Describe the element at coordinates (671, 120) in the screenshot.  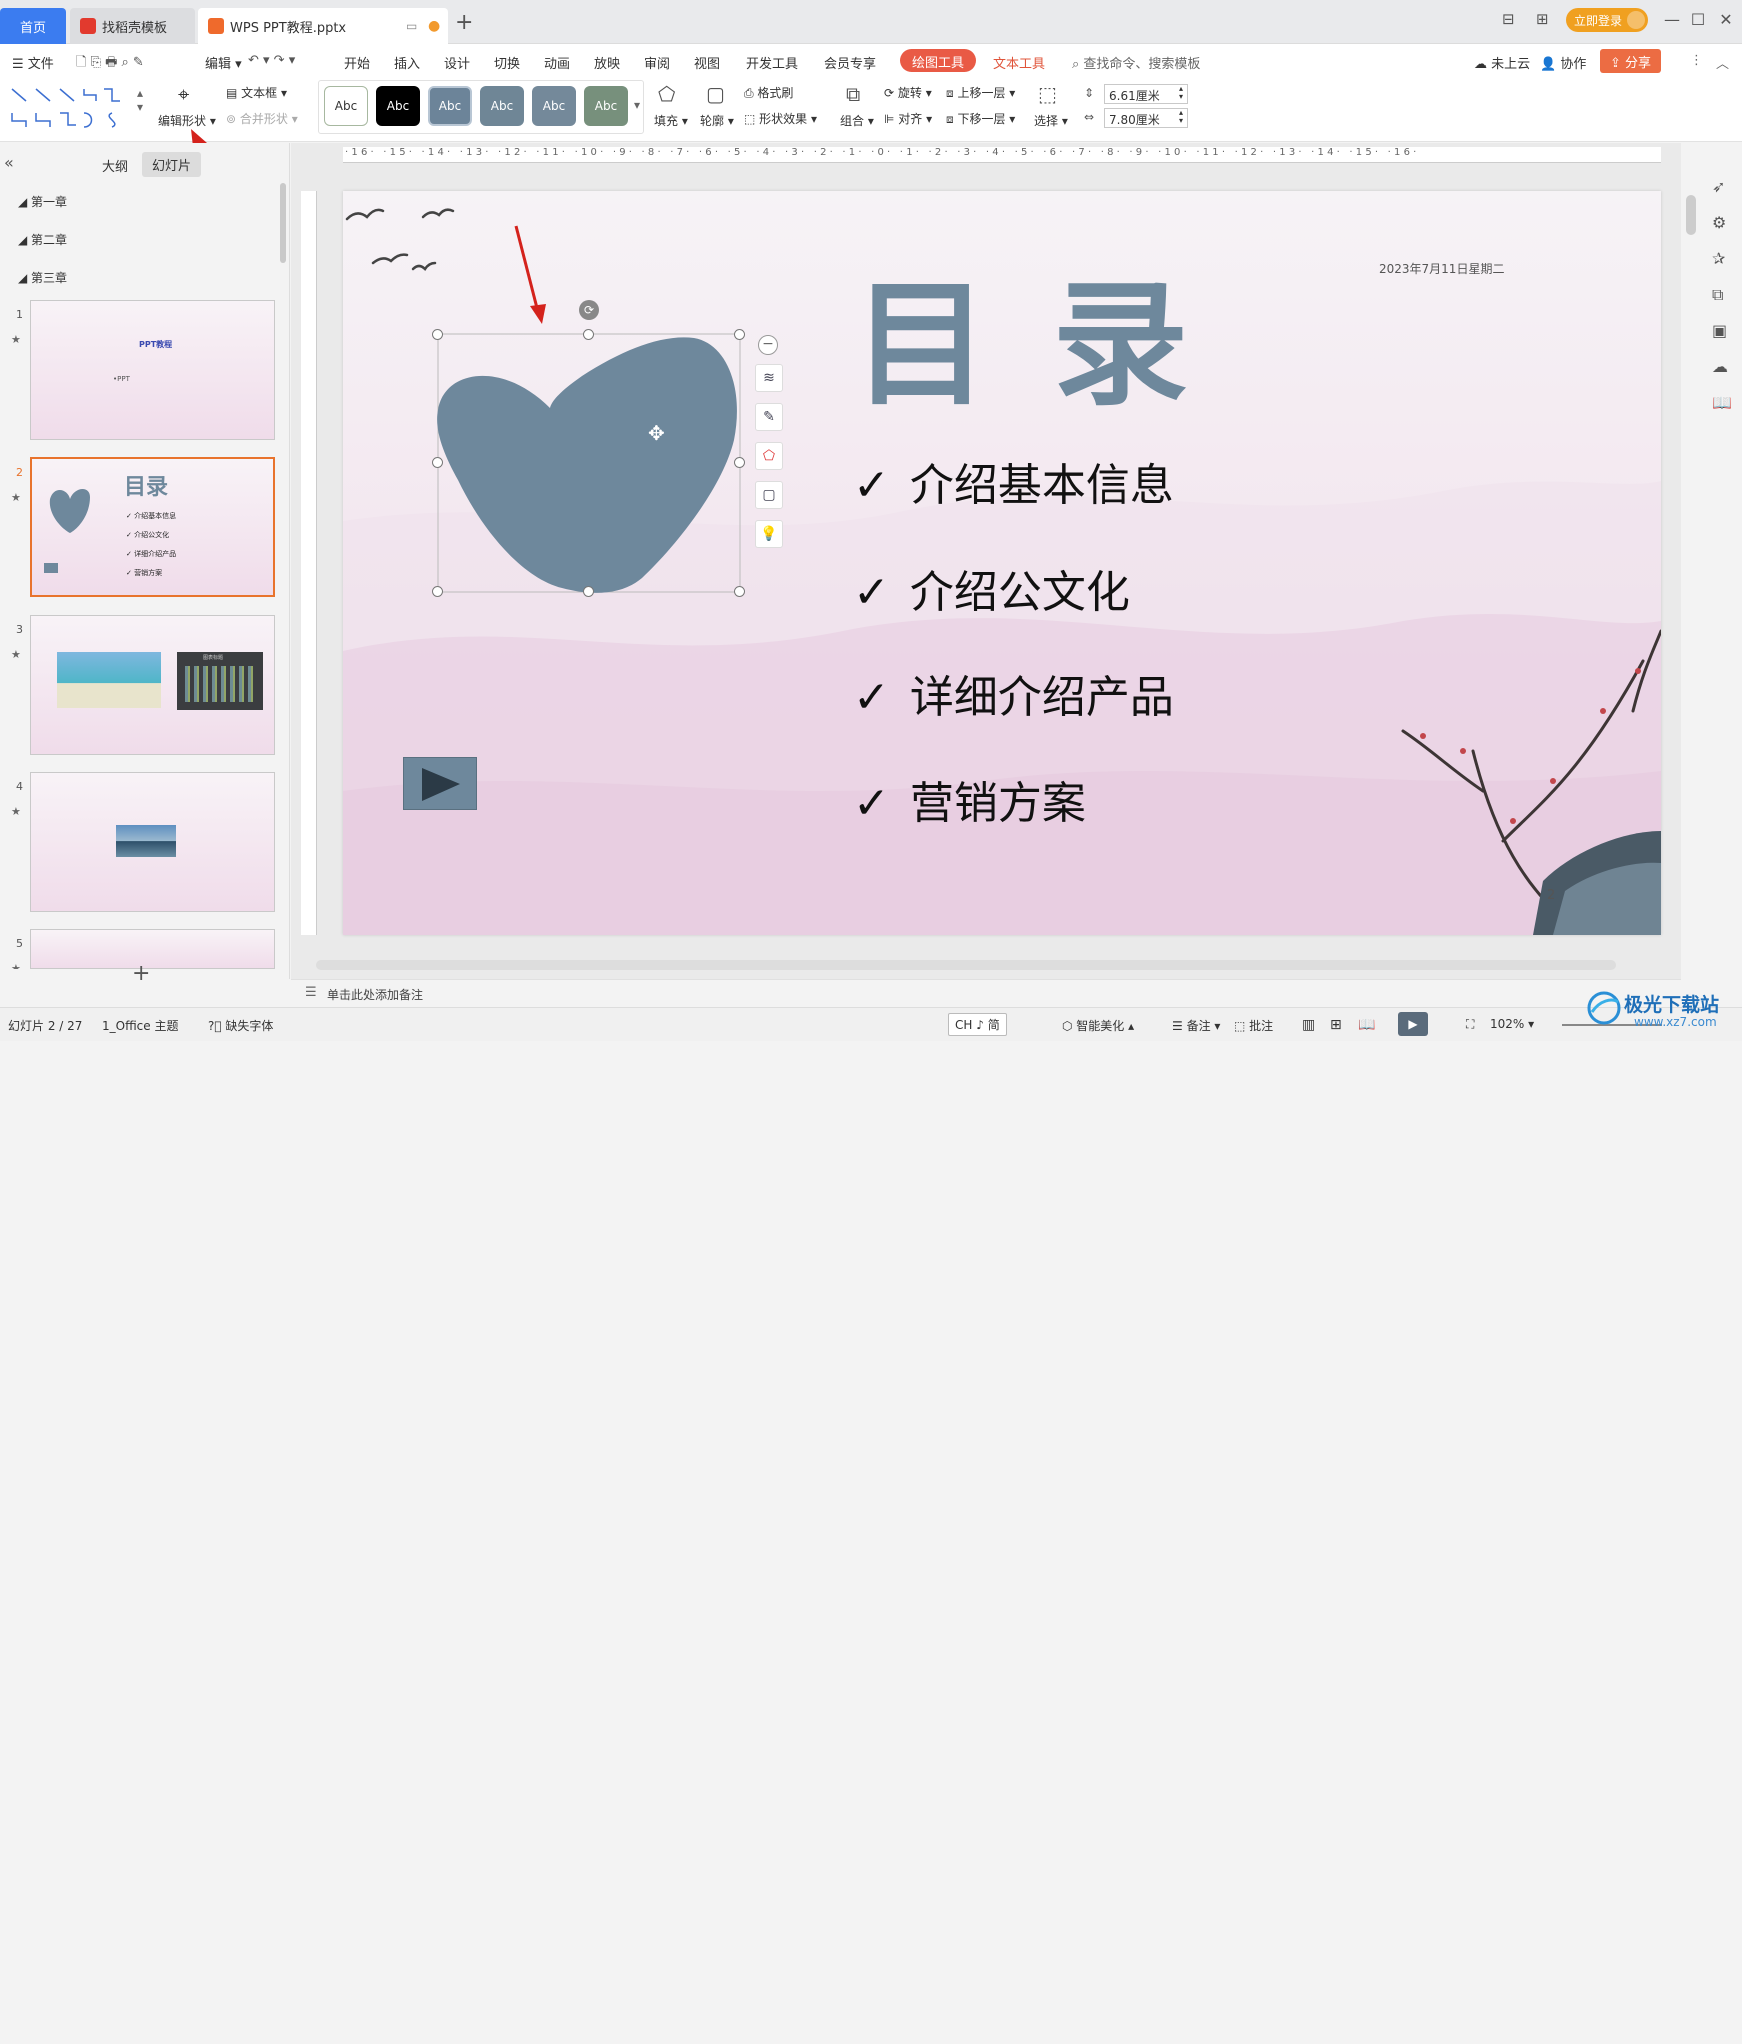
I see `fill-button: 填充 ▾` at that location.